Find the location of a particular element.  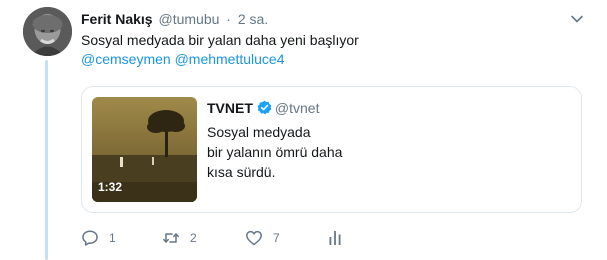

author-handle: @tumubu is located at coordinates (188, 19).